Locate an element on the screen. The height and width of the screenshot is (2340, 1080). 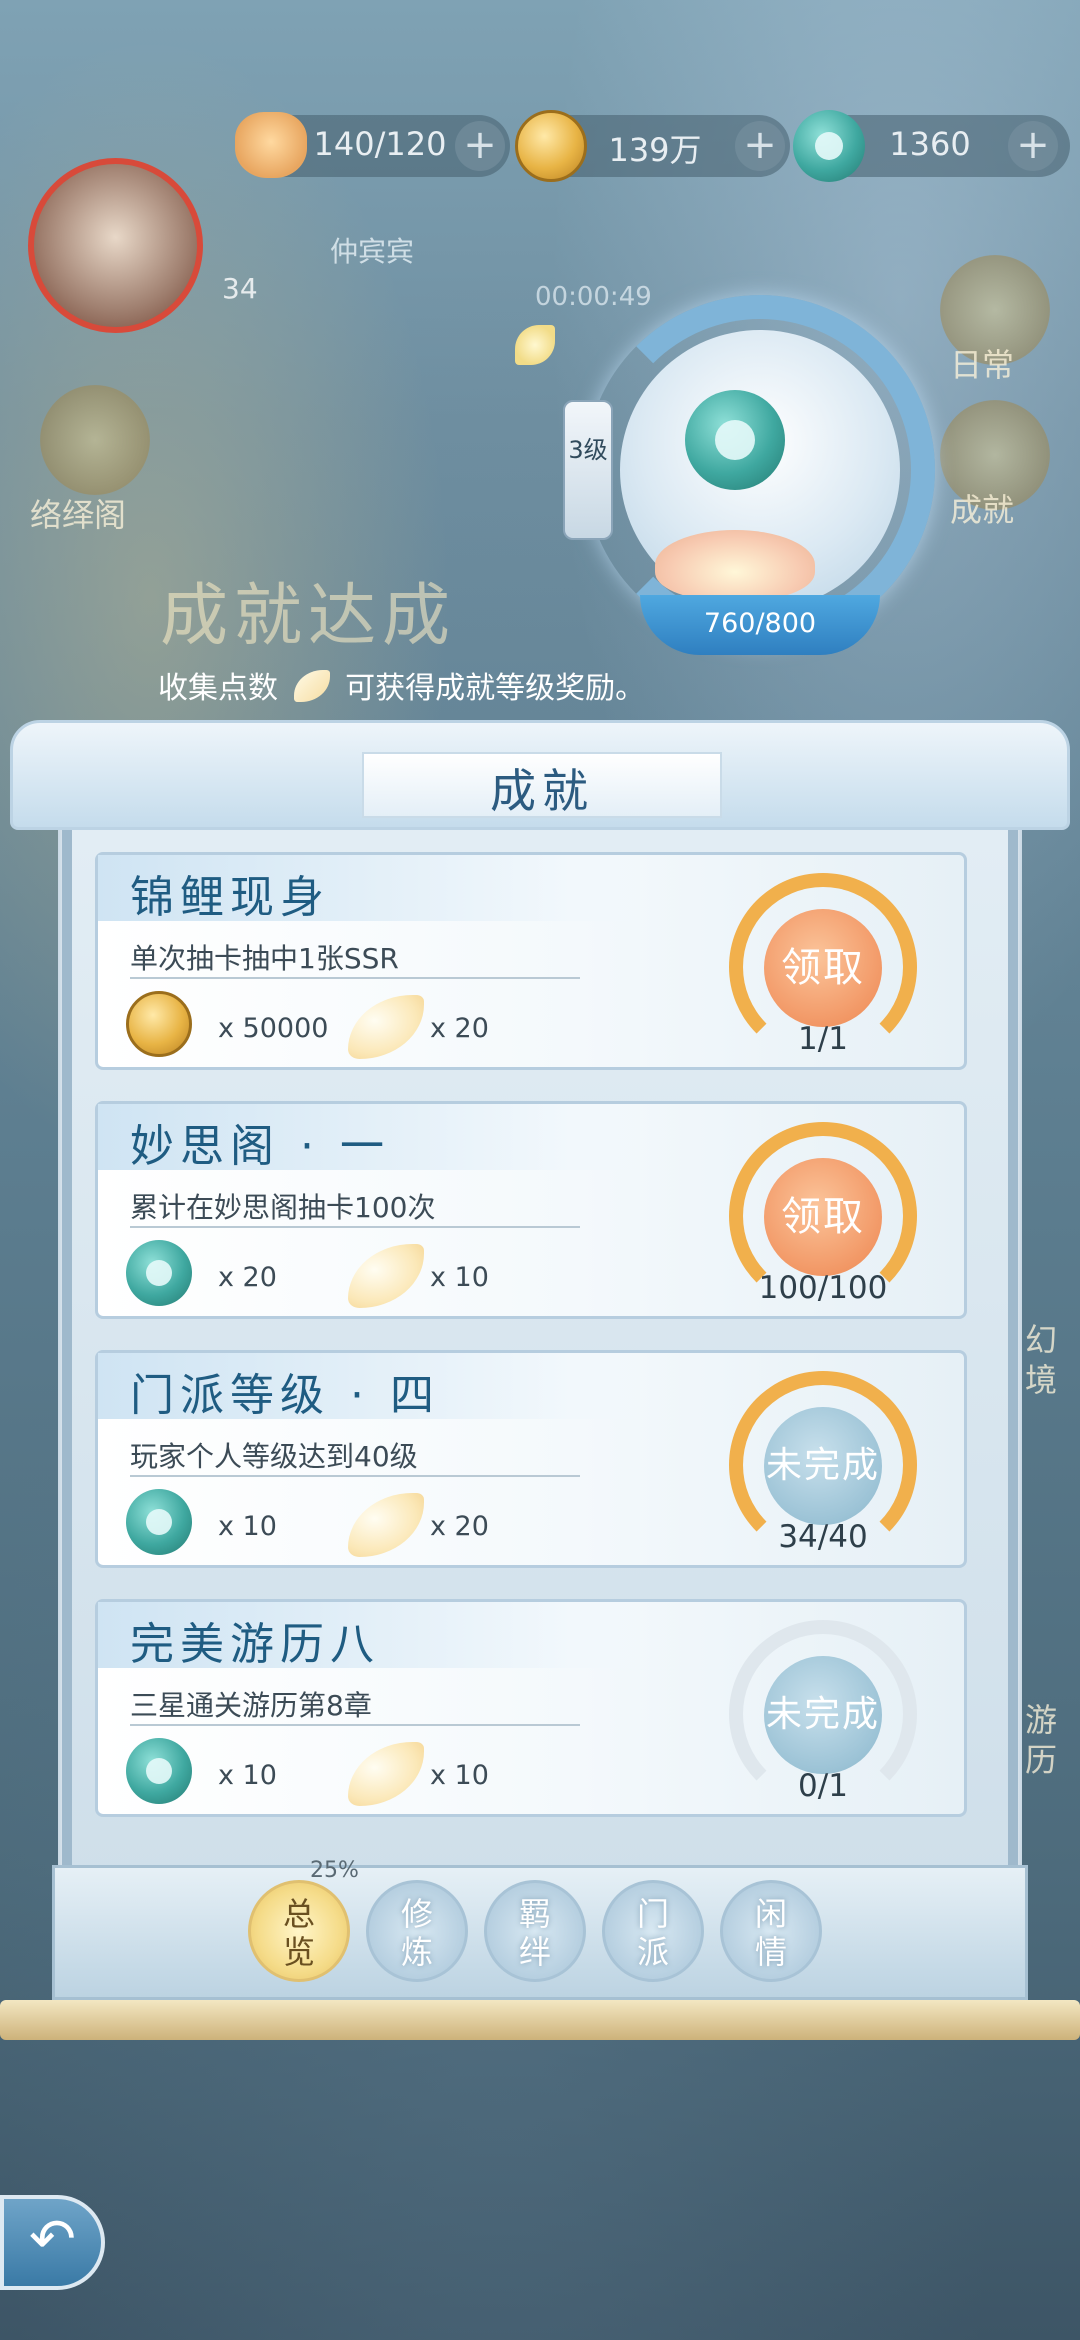
tab-label-bottom: 览 is located at coordinates (298, 1952).